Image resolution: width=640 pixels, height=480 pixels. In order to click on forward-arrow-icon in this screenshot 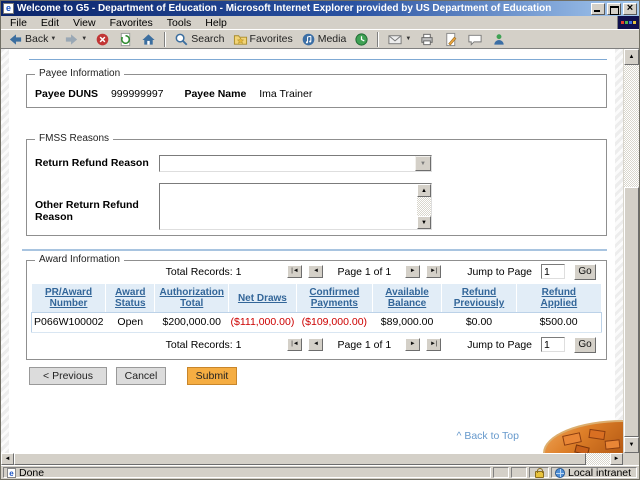, I will do `click(72, 39)`.